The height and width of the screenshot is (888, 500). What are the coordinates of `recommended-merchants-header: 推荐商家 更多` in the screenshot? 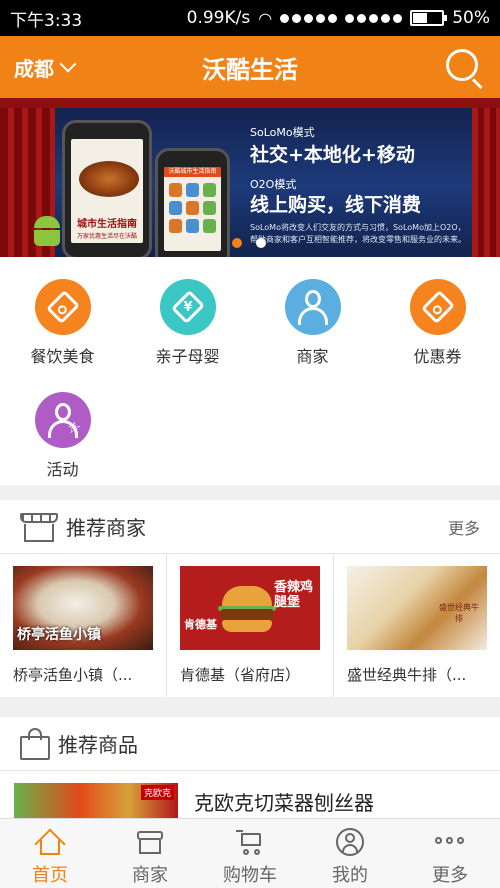 It's located at (250, 527).